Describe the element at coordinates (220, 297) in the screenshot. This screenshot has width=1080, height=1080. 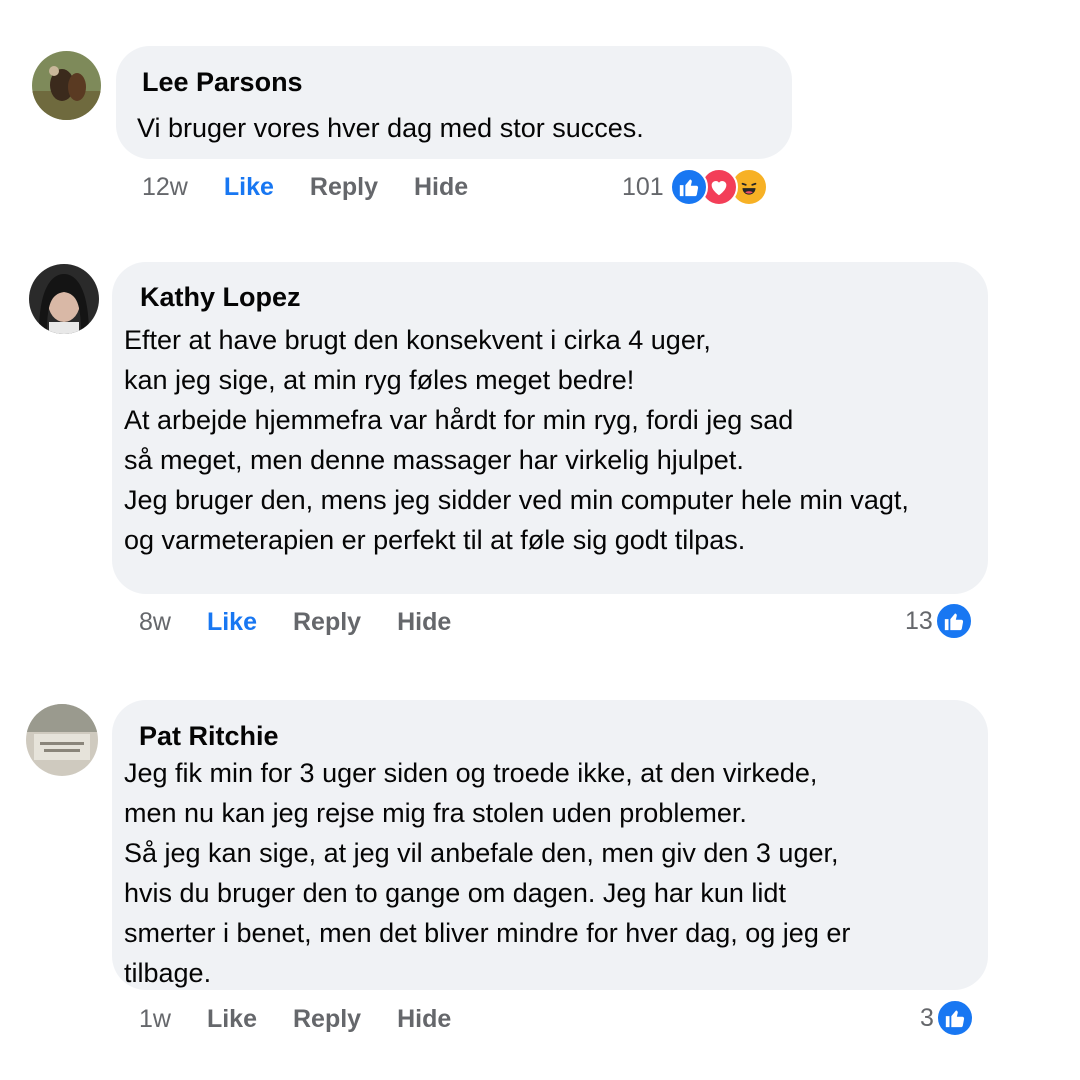
I see `comment-author: Kathy Lopez` at that location.